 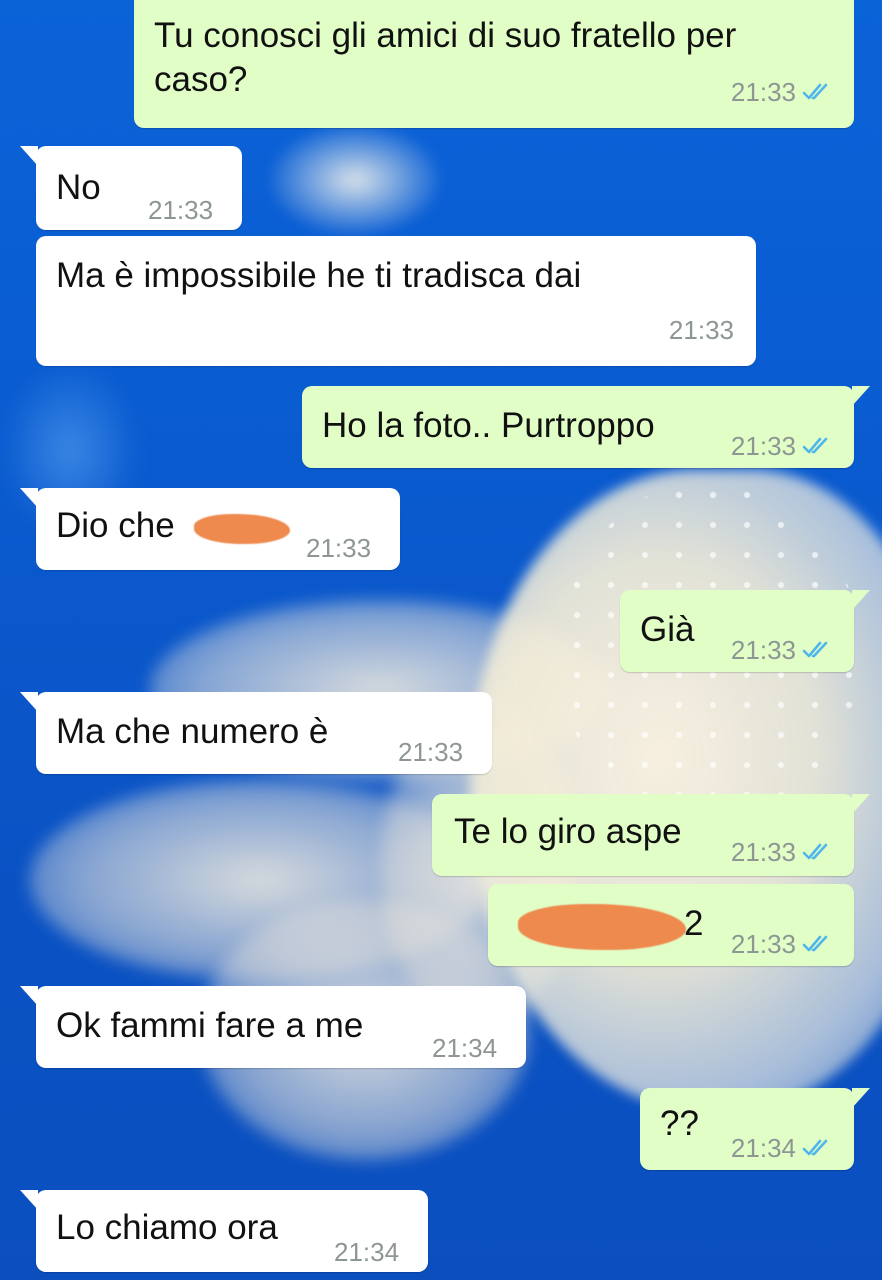 I want to click on message-text: ??, so click(x=679, y=1123).